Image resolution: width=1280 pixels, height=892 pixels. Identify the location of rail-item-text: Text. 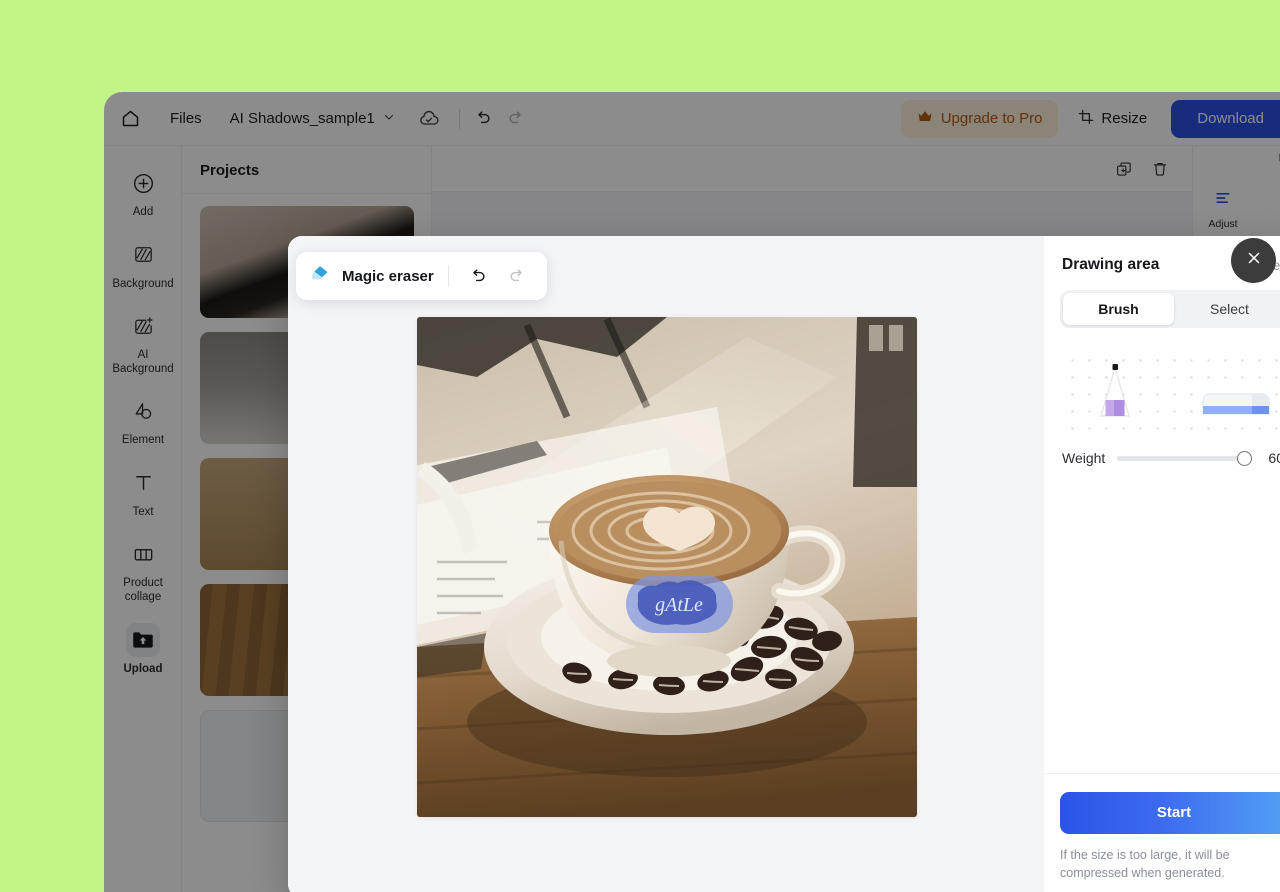
(143, 492).